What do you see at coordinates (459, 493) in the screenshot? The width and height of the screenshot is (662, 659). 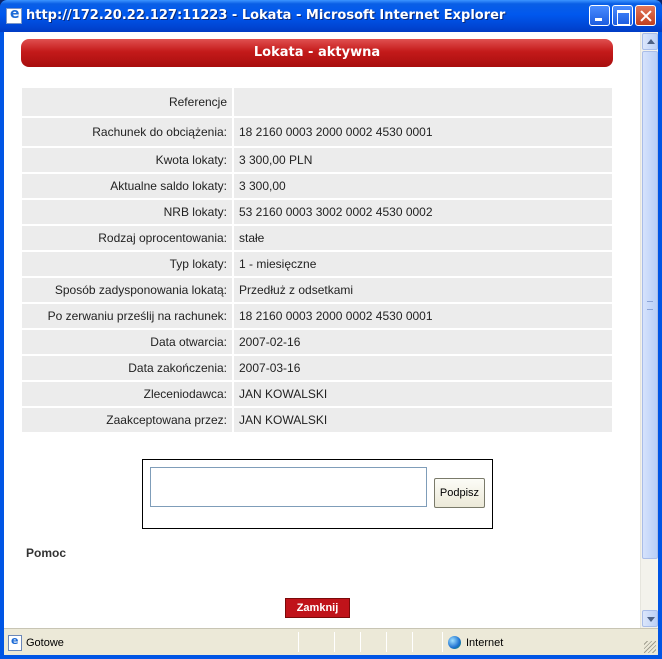 I see `sign-button: Podpisz` at bounding box center [459, 493].